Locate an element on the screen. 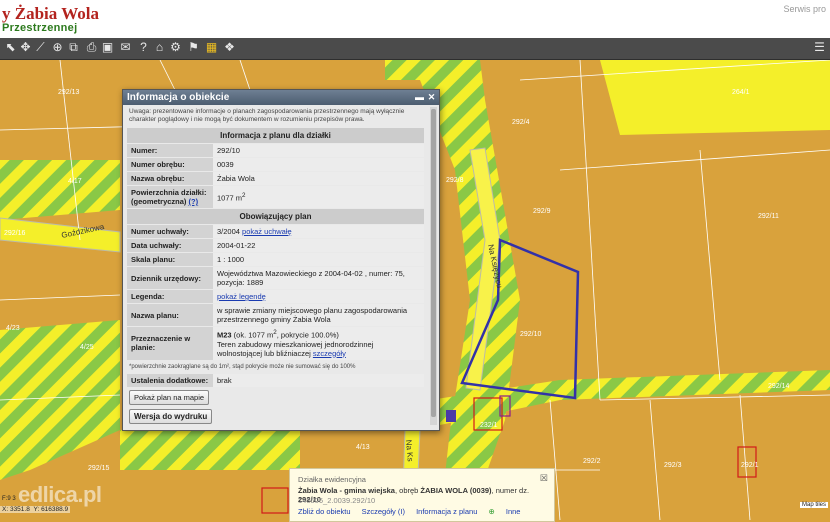 The width and height of the screenshot is (830, 522). field-label: Powierzchnia działki: (geometryczna) (?) is located at coordinates (170, 197).